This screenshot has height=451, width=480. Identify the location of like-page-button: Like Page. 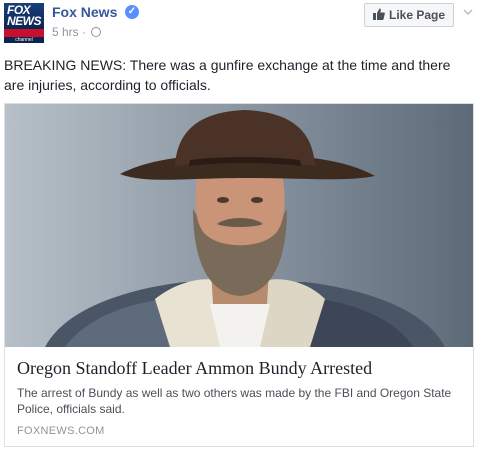
(409, 15).